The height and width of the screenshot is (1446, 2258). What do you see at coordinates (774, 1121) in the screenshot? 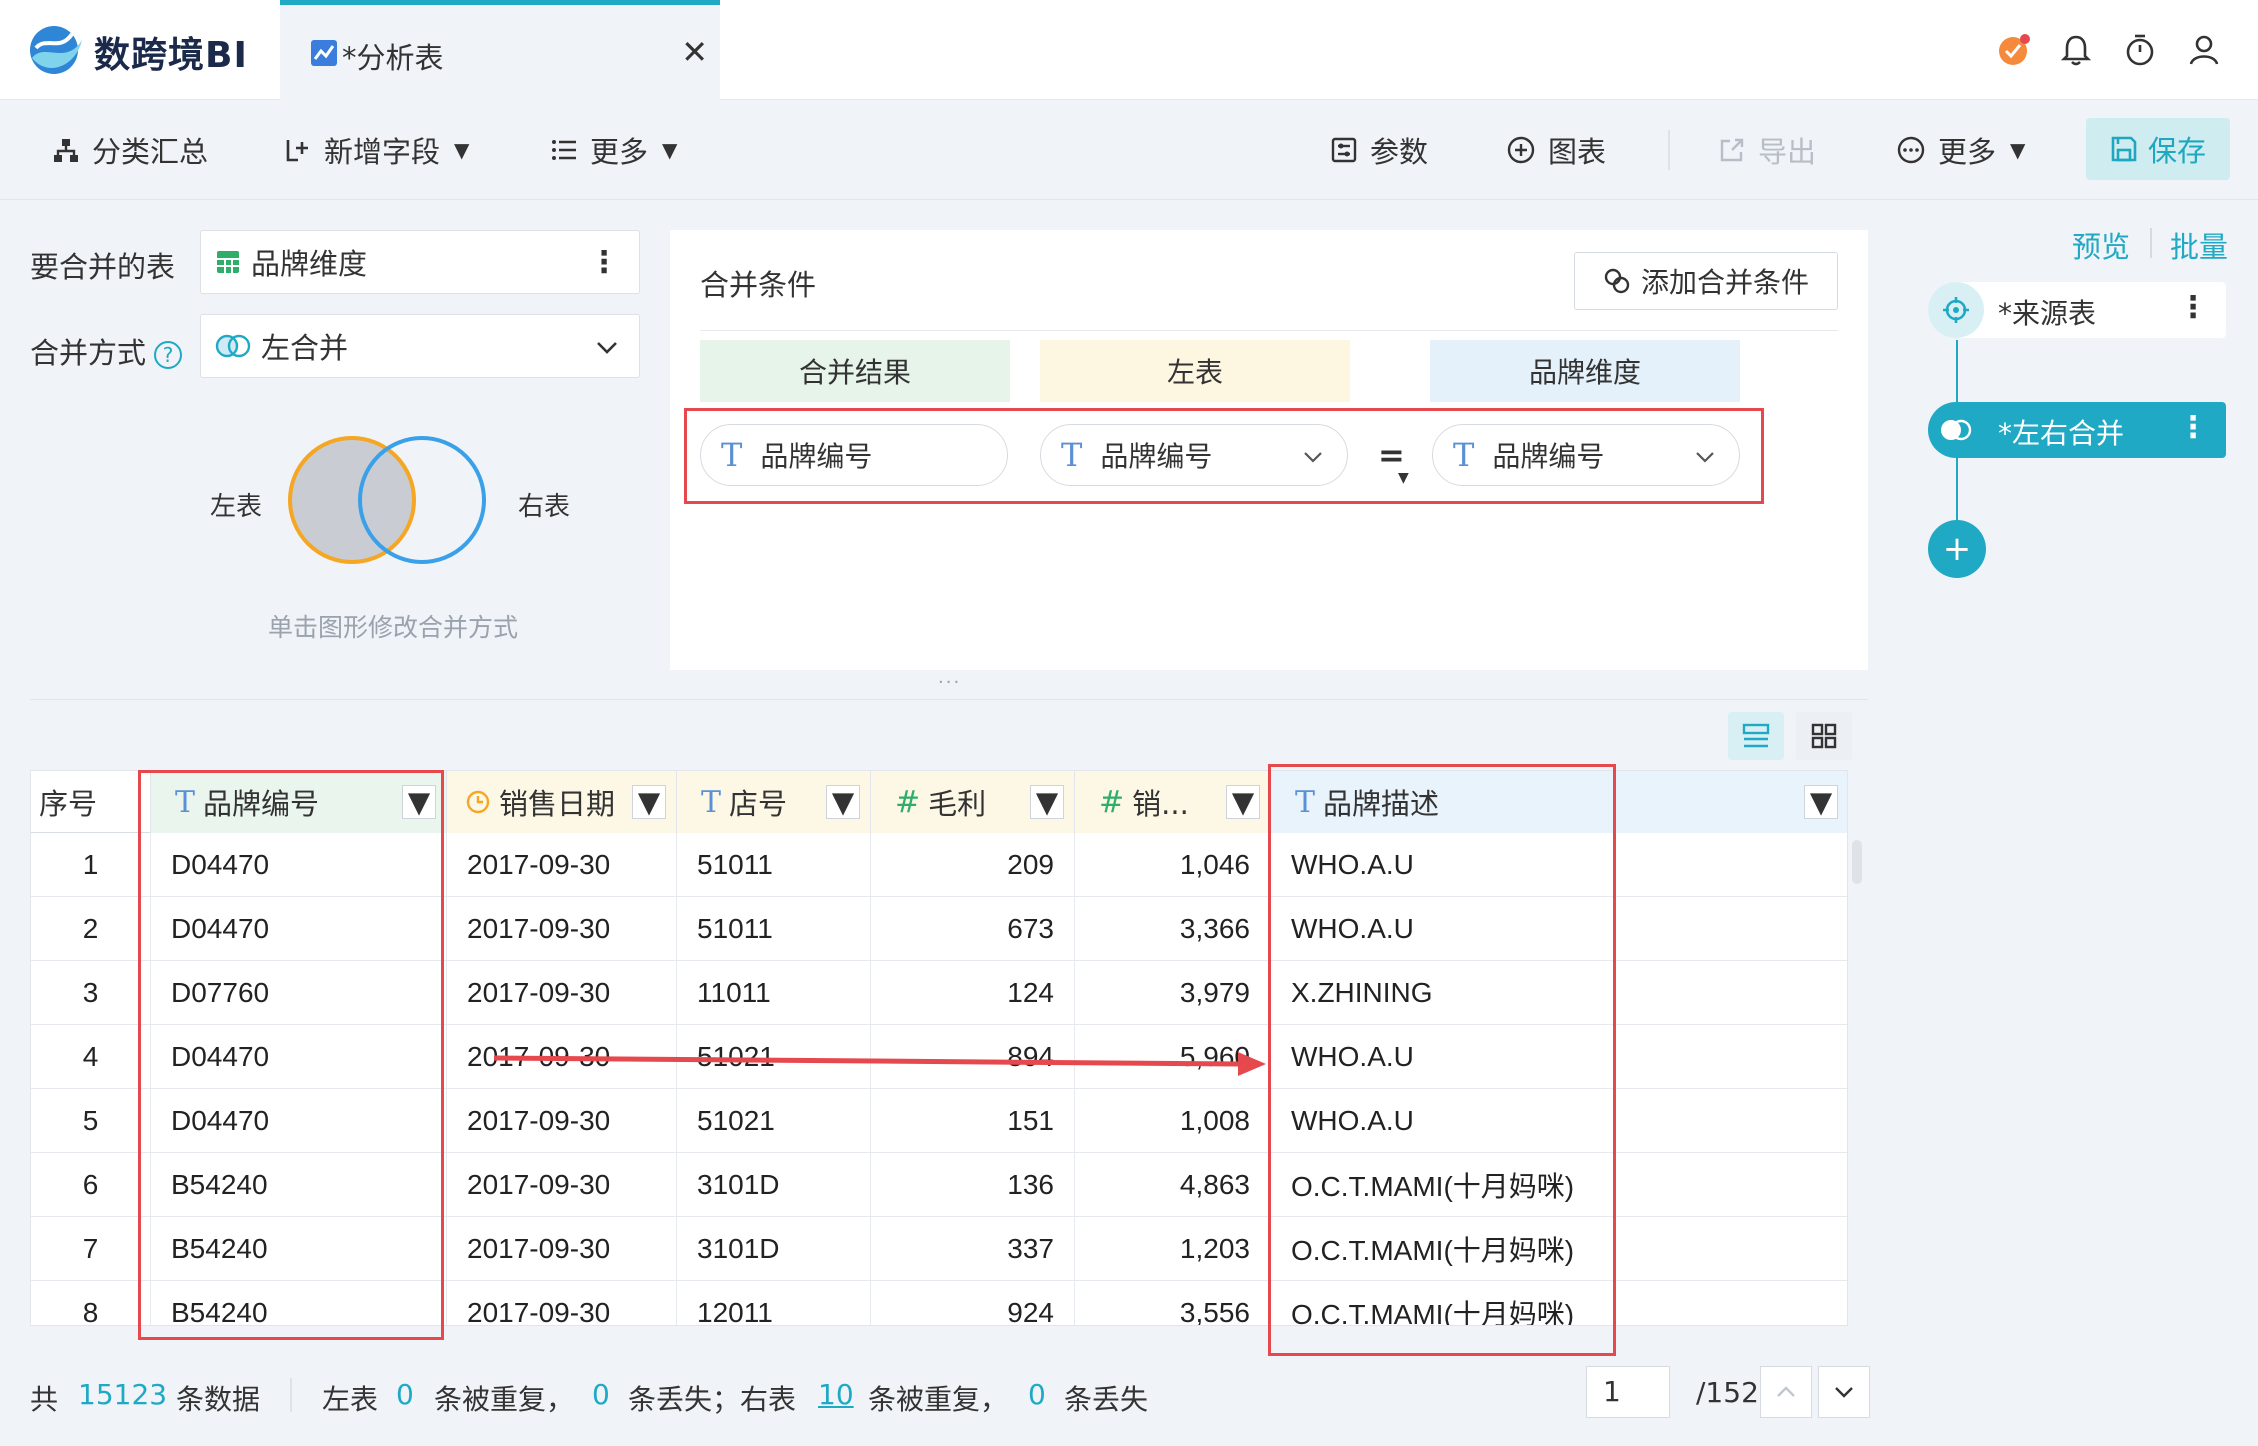
I see `store-cell: 51021` at bounding box center [774, 1121].